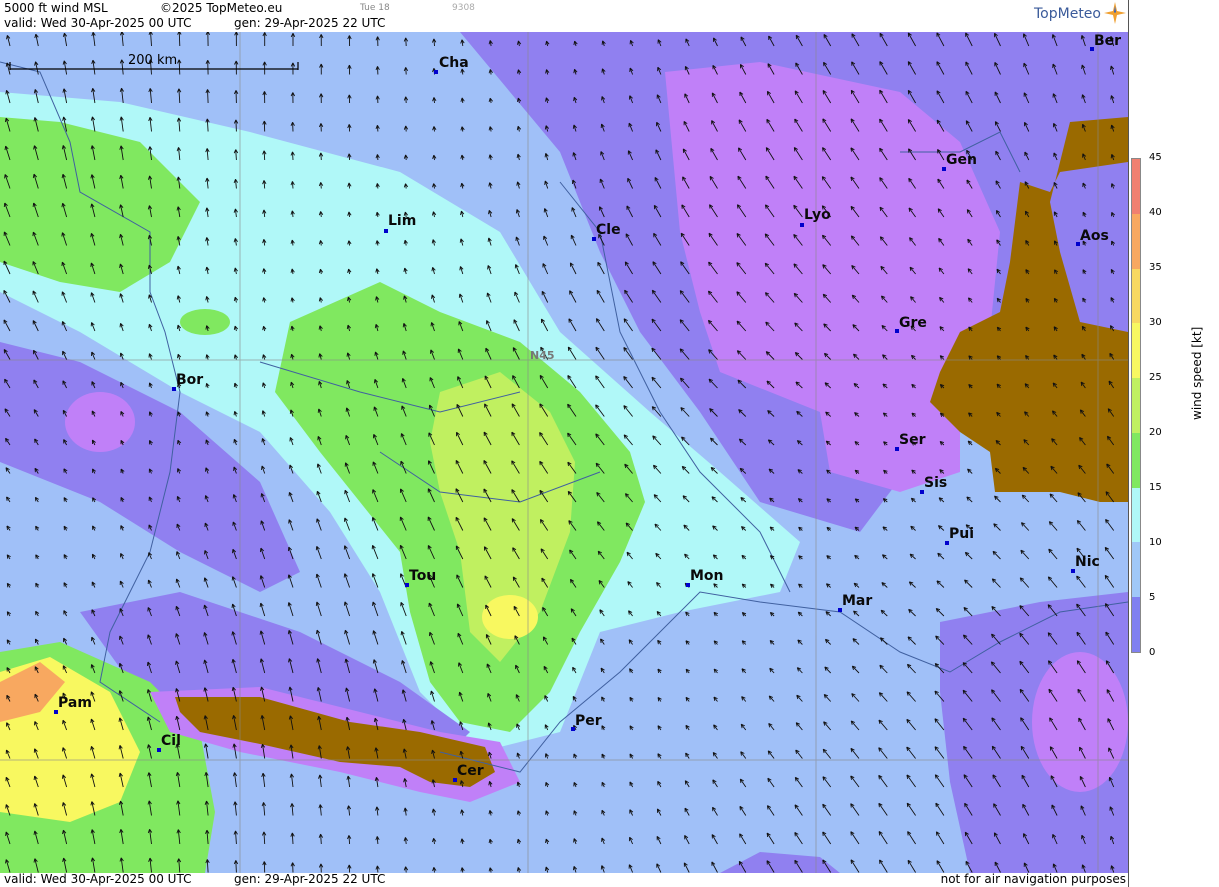 The width and height of the screenshot is (1219, 887). What do you see at coordinates (1033, 879) in the screenshot?
I see `footer-disclaimer: not for air navigation purposes` at bounding box center [1033, 879].